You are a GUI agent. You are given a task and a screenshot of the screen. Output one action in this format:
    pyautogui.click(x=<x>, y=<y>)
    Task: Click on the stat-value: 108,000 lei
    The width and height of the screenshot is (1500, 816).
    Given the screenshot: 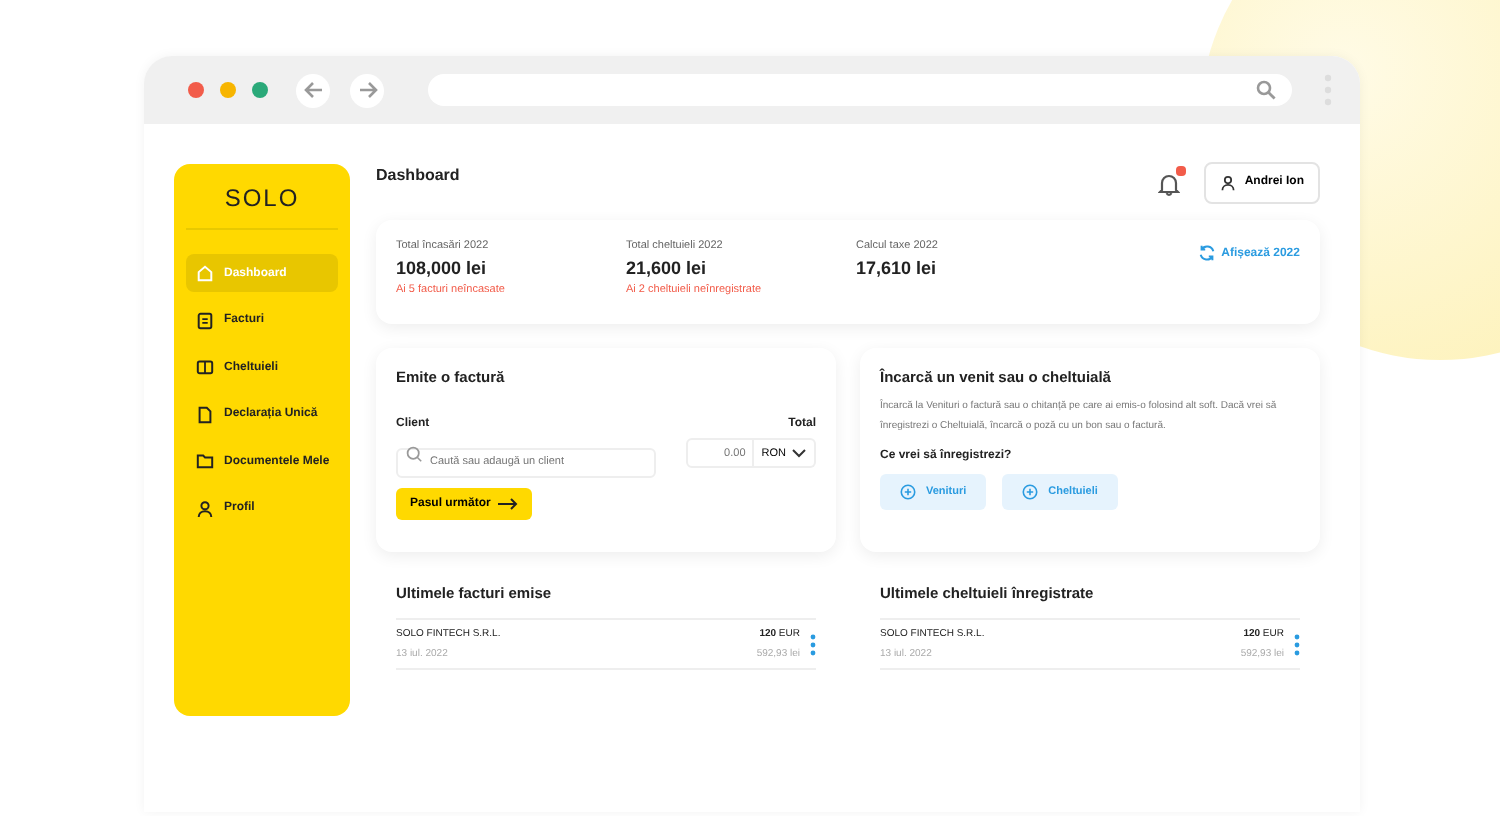 What is the action you would take?
    pyautogui.click(x=442, y=268)
    